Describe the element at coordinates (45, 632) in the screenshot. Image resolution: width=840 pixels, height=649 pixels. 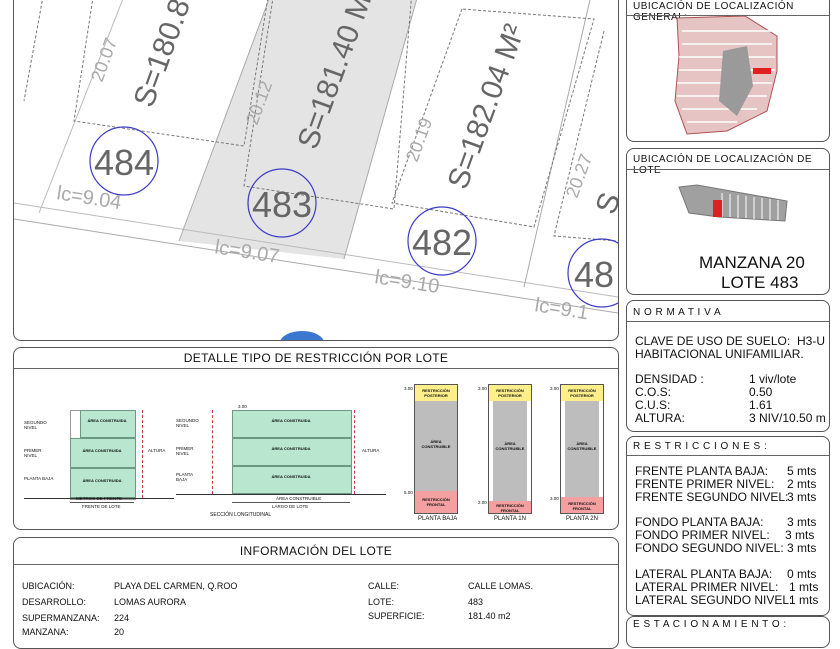
I see `manzana-info-label: MANZANA:` at that location.